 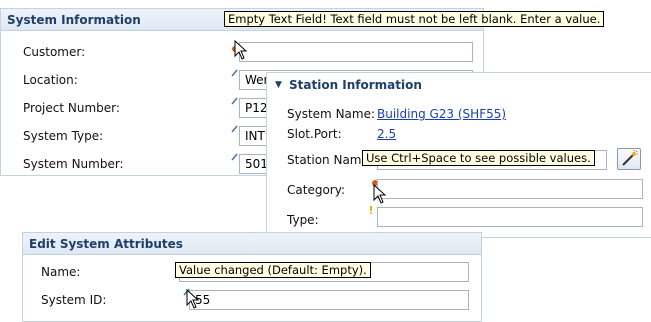 What do you see at coordinates (331, 114) in the screenshot?
I see `system-name-label: System Name:` at bounding box center [331, 114].